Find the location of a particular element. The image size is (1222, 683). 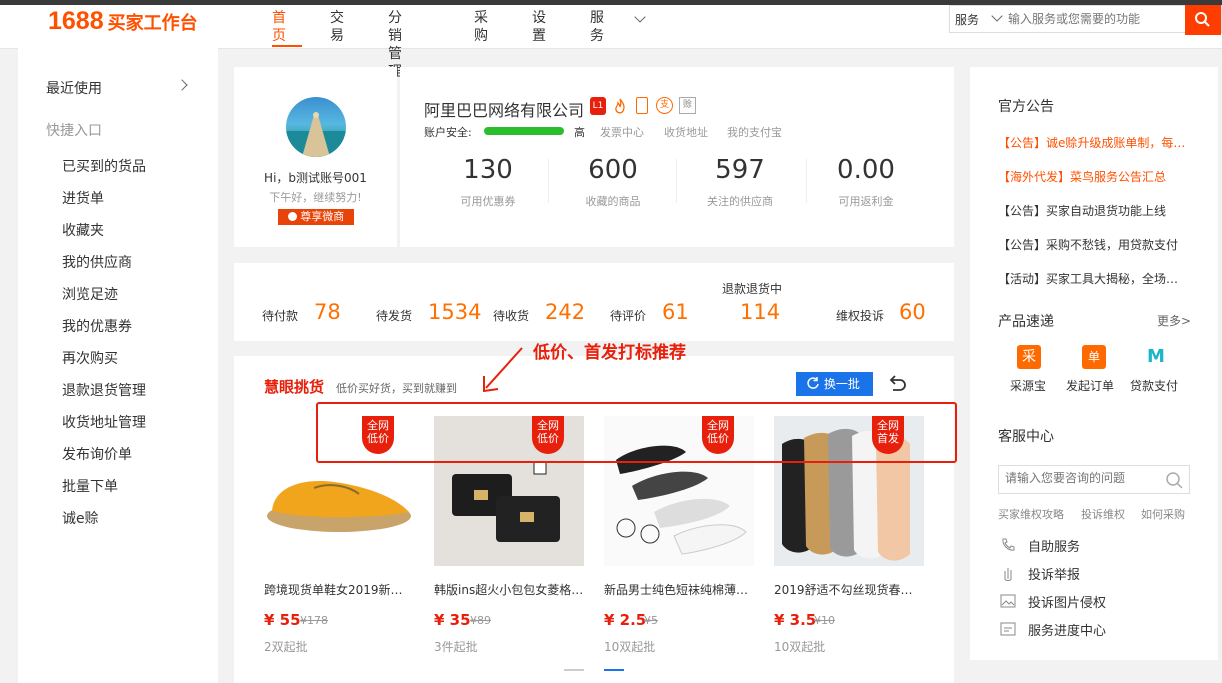

order-label-disputes: 维权投诉 is located at coordinates (860, 315).